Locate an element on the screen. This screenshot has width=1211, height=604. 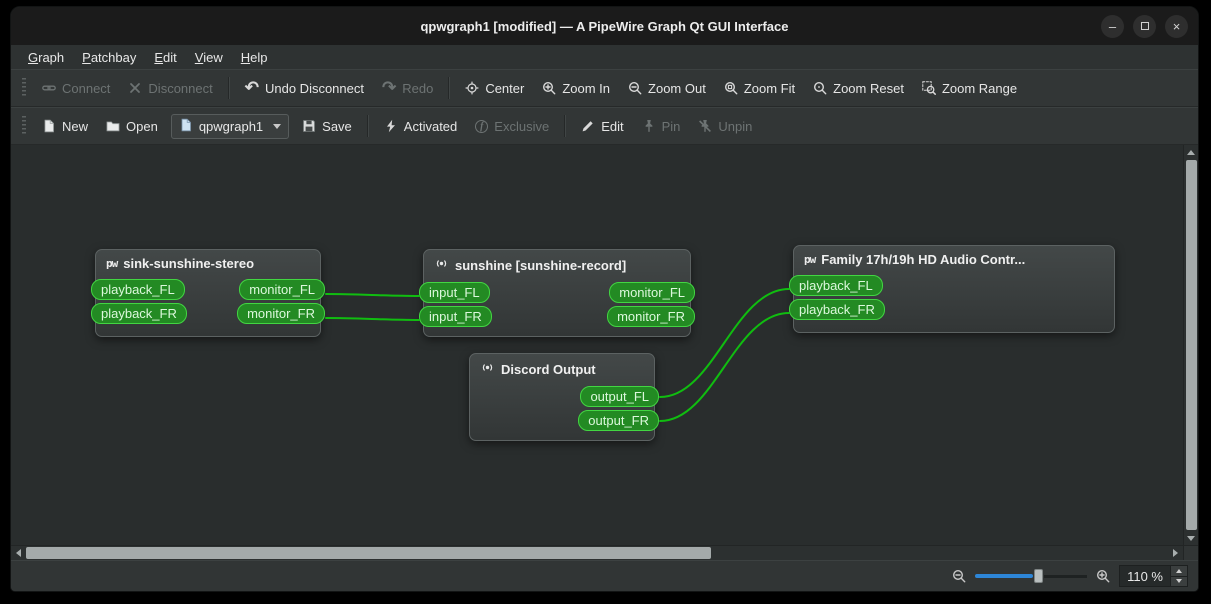
vertical-scroll-thumb is located at coordinates (1191, 345).